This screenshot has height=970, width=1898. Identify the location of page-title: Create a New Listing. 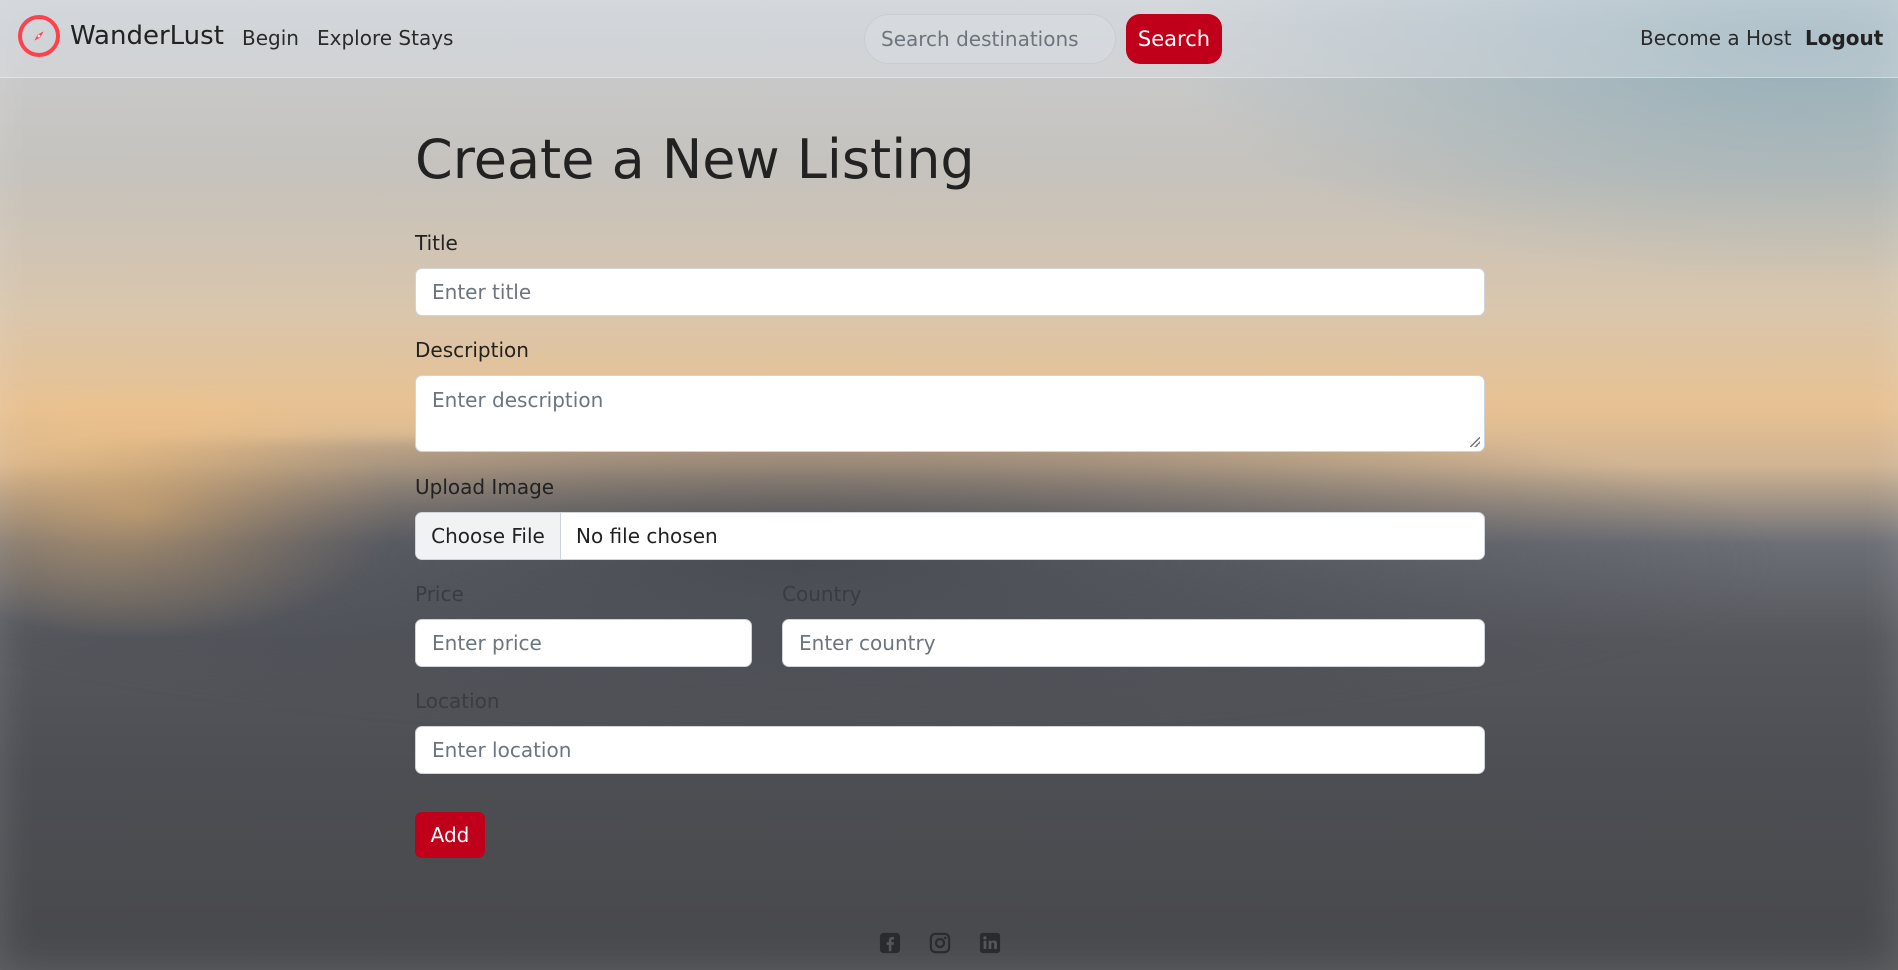
(695, 159).